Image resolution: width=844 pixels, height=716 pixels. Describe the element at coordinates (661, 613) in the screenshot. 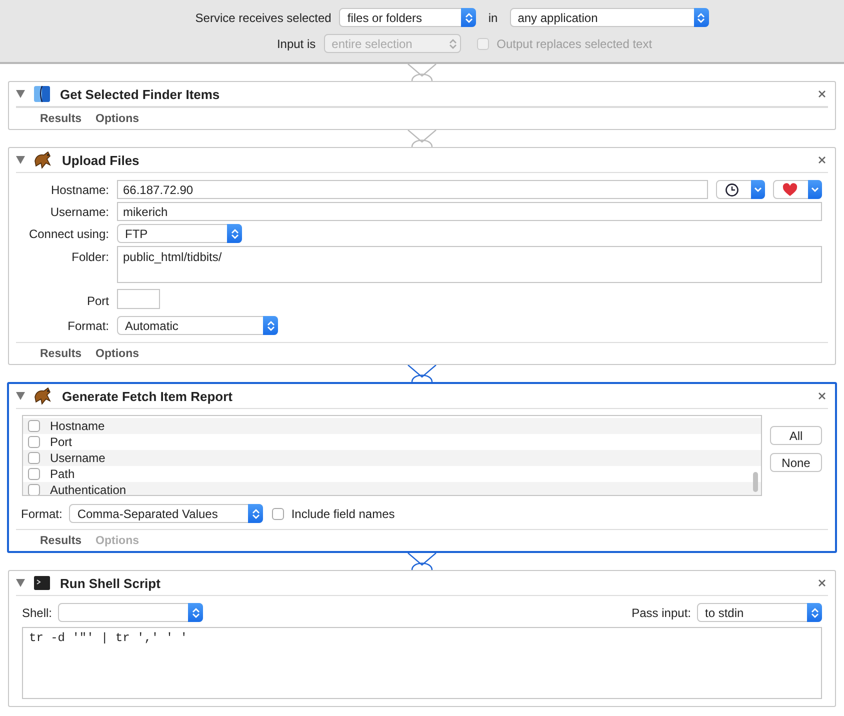

I see `field-label: Pass input:` at that location.